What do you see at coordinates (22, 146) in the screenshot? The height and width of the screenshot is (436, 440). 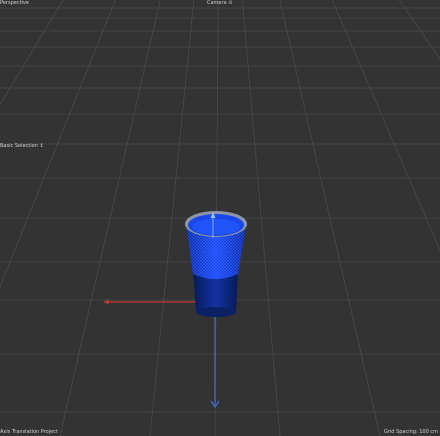 I see `selection-mode-dropdown: Basic Selection ↕` at bounding box center [22, 146].